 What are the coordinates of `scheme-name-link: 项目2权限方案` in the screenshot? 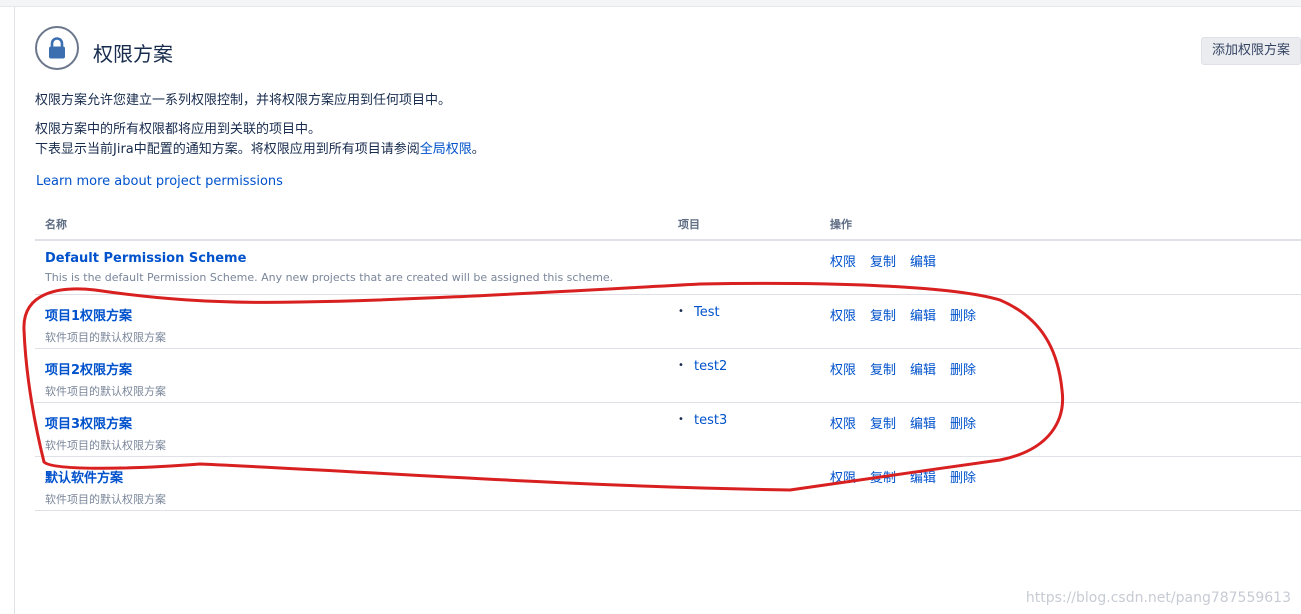 It's located at (356, 368).